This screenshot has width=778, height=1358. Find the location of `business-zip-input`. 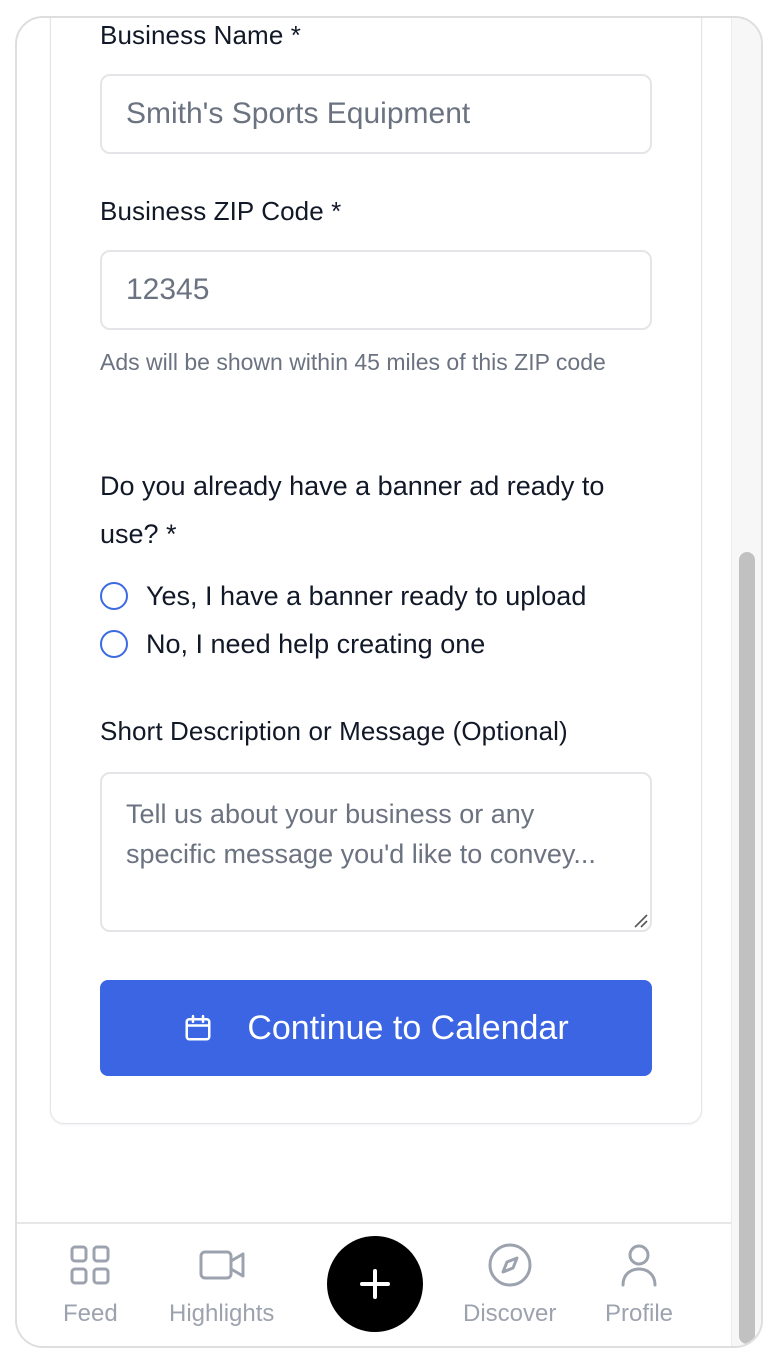

business-zip-input is located at coordinates (376, 290).